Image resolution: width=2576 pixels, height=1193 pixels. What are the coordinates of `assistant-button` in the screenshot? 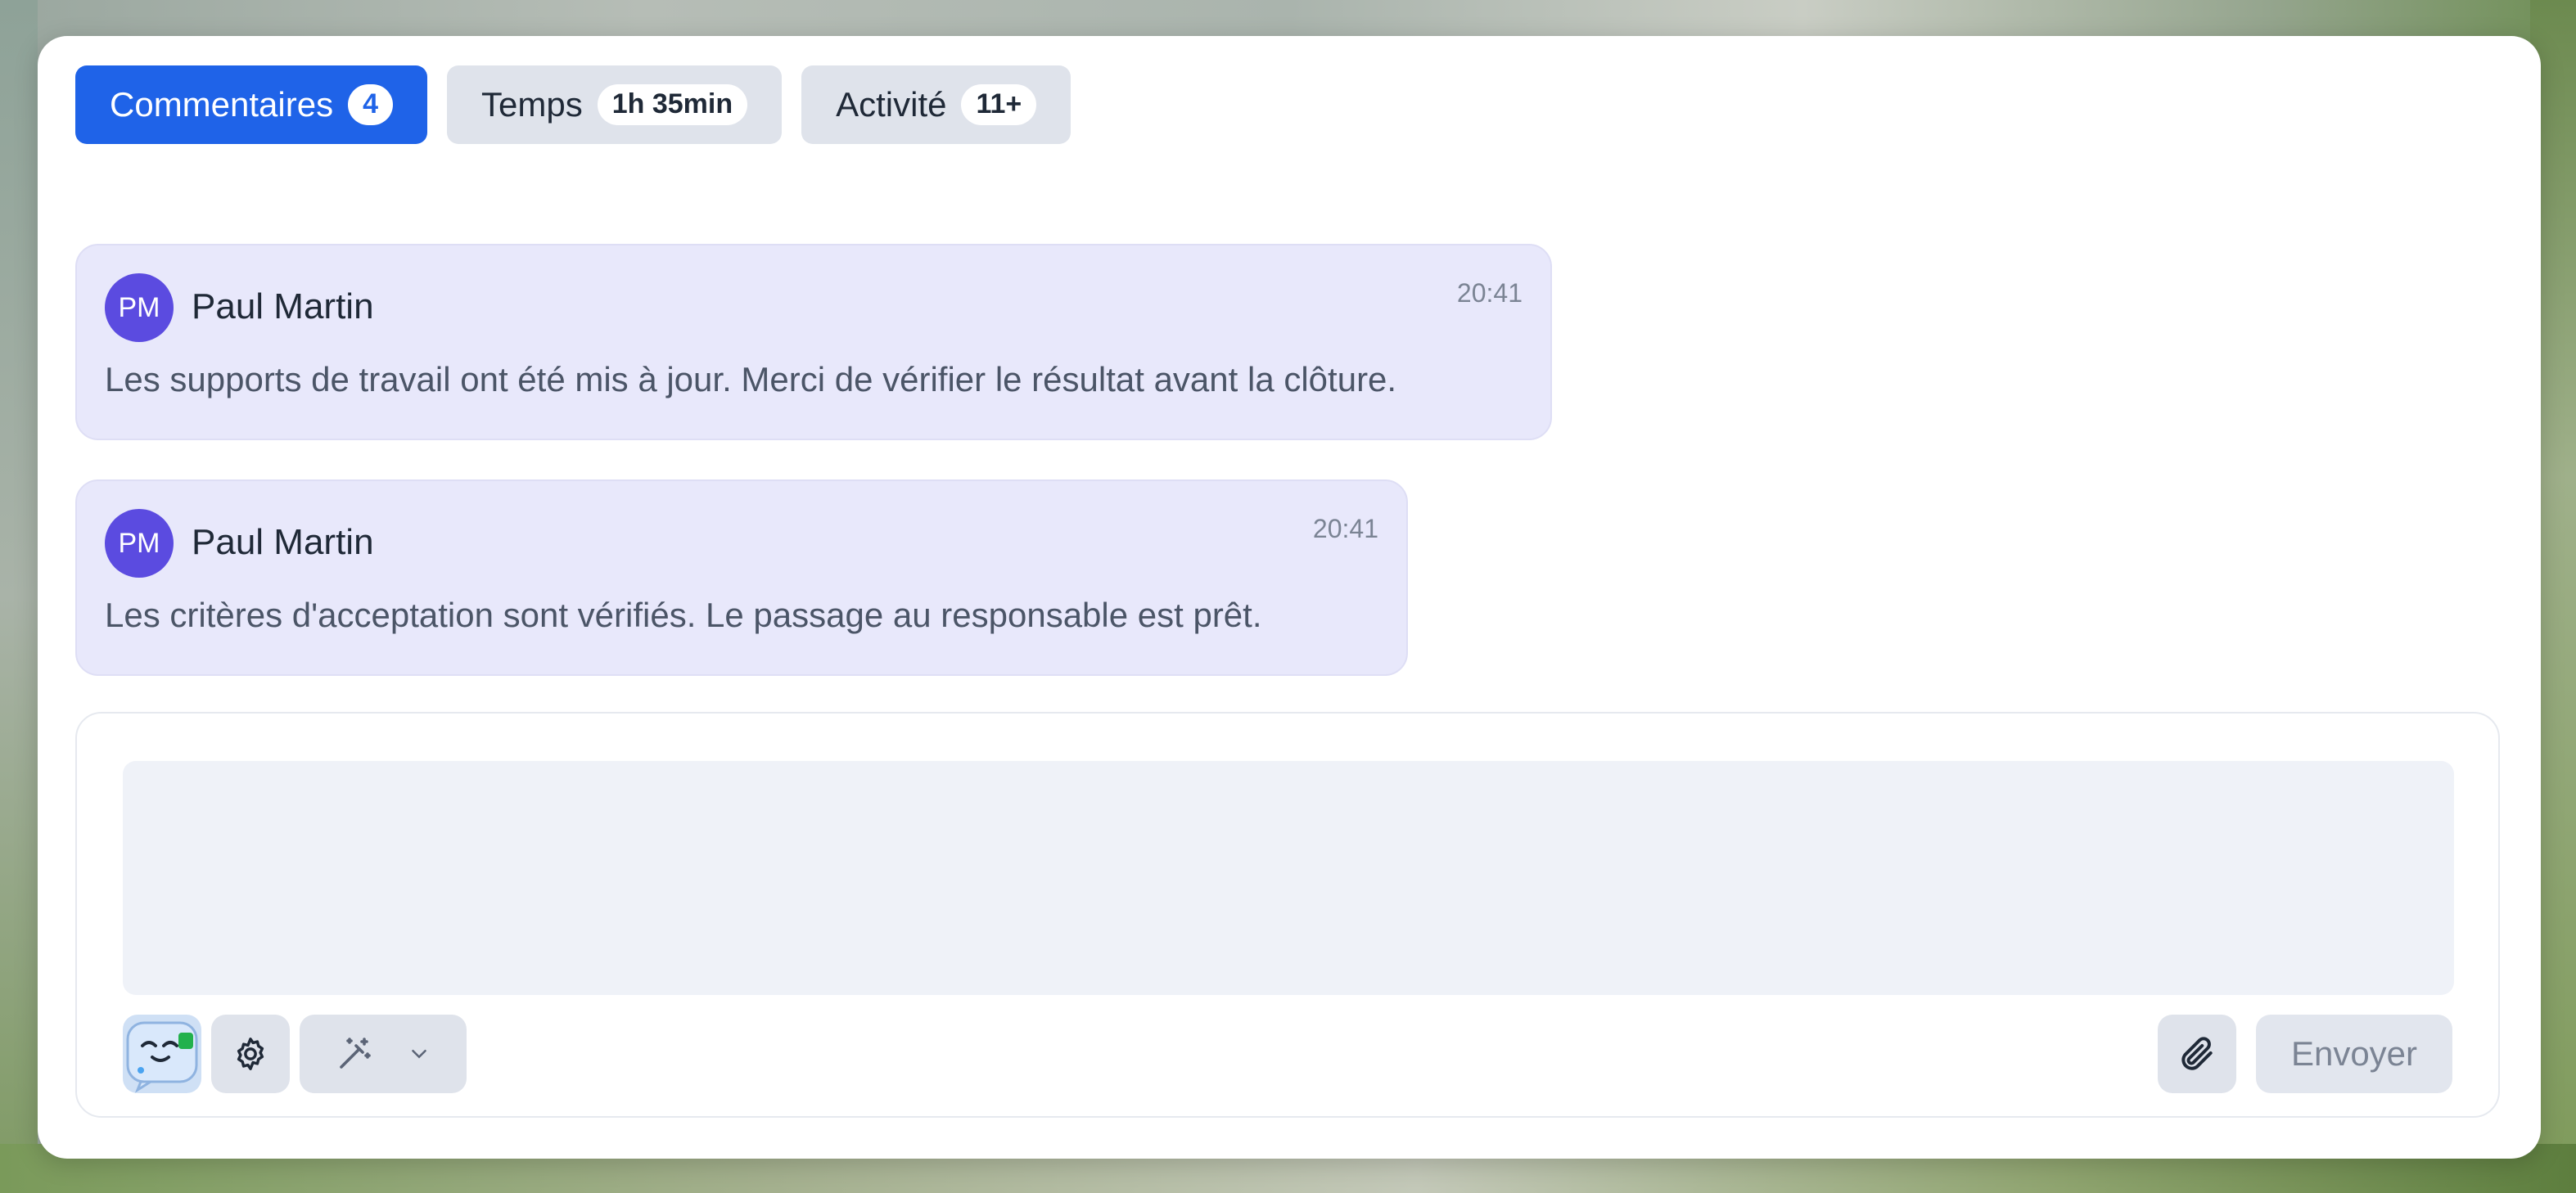 It's located at (162, 1054).